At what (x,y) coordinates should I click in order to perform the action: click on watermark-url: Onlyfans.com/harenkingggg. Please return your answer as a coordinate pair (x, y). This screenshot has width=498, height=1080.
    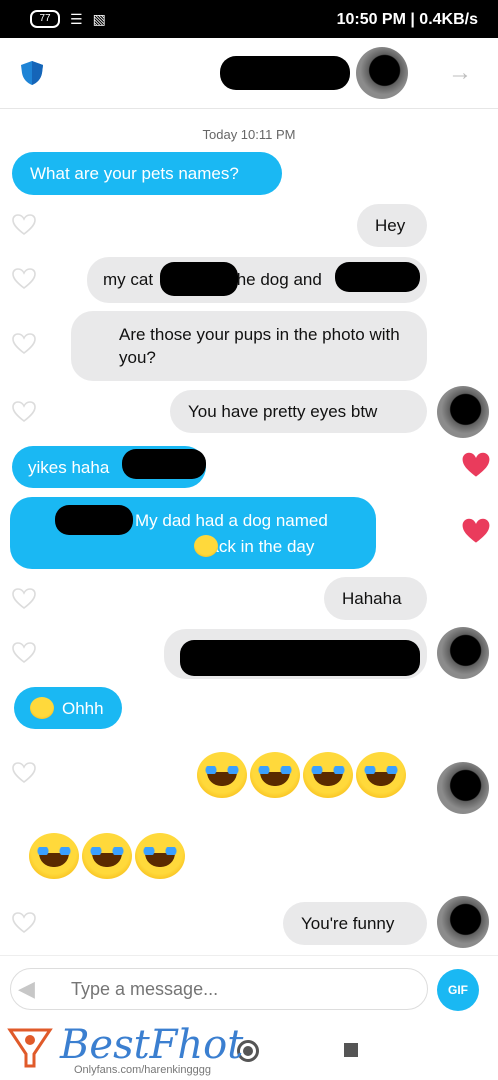
    Looking at the image, I should click on (142, 1070).